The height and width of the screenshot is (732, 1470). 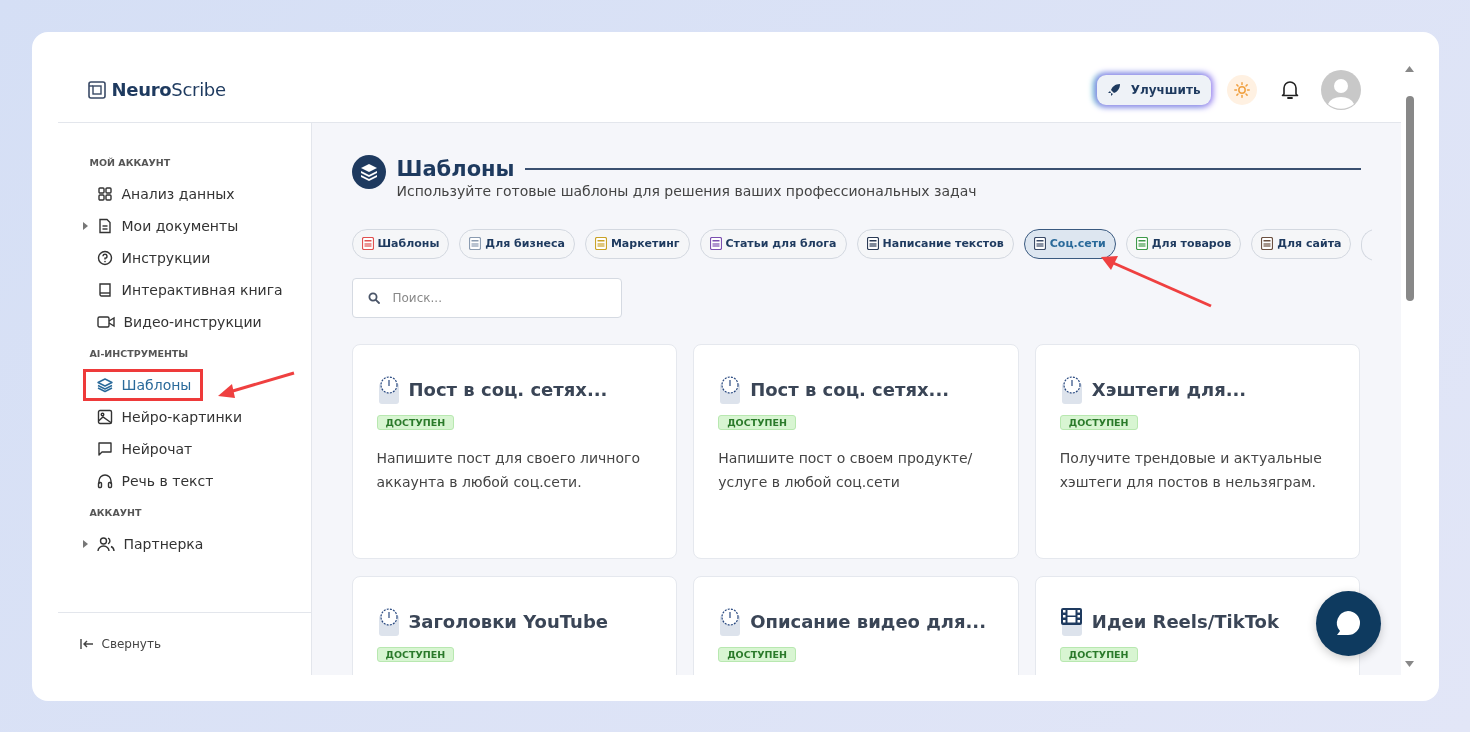 I want to click on film-icon, so click(x=1071, y=621).